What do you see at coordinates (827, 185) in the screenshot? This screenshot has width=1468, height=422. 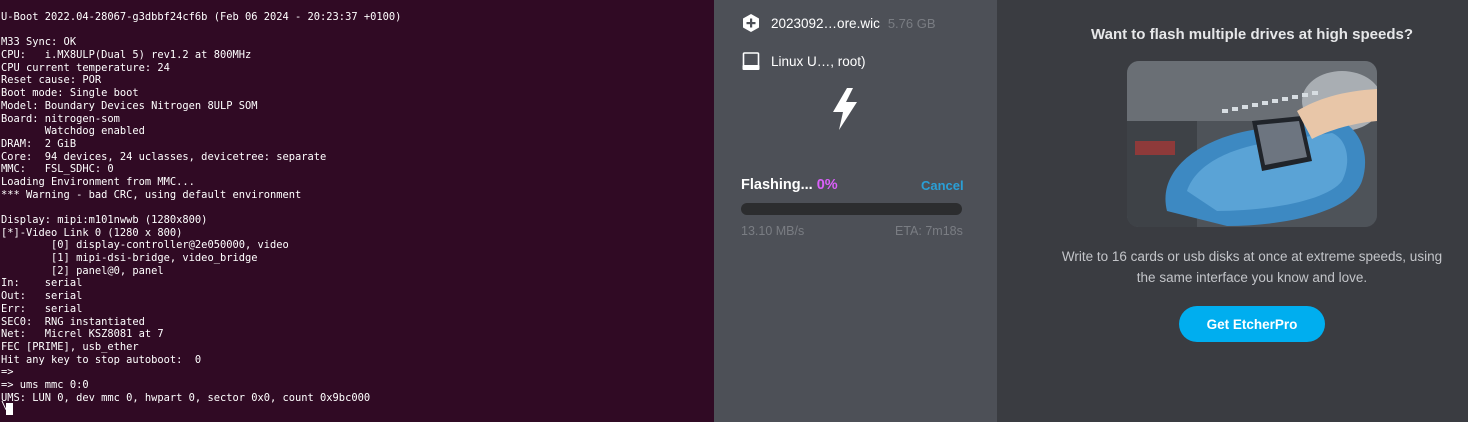 I see `flashing-percent: 0%` at bounding box center [827, 185].